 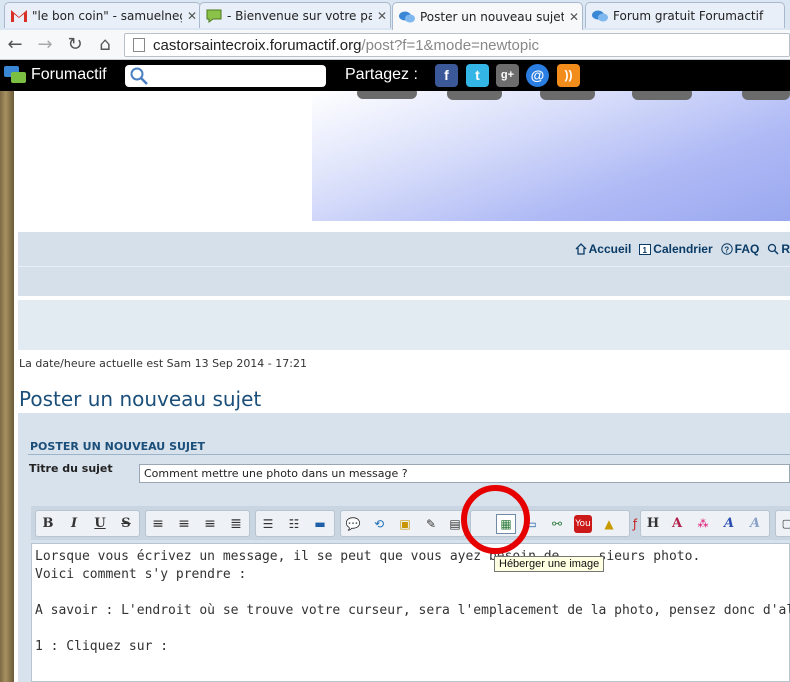 I want to click on youtube-icon: You, so click(x=583, y=524).